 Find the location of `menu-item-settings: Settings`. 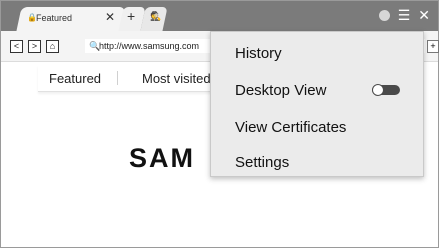

menu-item-settings: Settings is located at coordinates (262, 162).